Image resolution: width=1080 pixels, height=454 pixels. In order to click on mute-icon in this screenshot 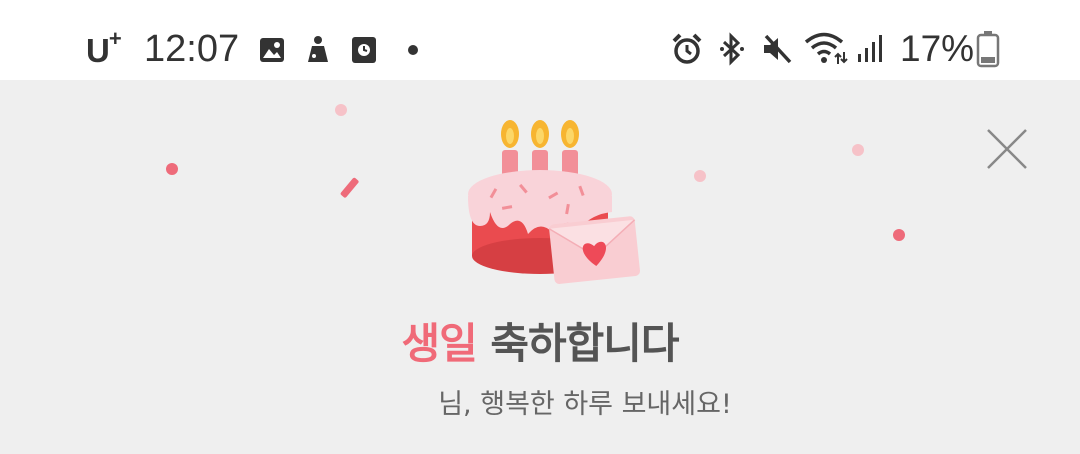, I will do `click(778, 49)`.